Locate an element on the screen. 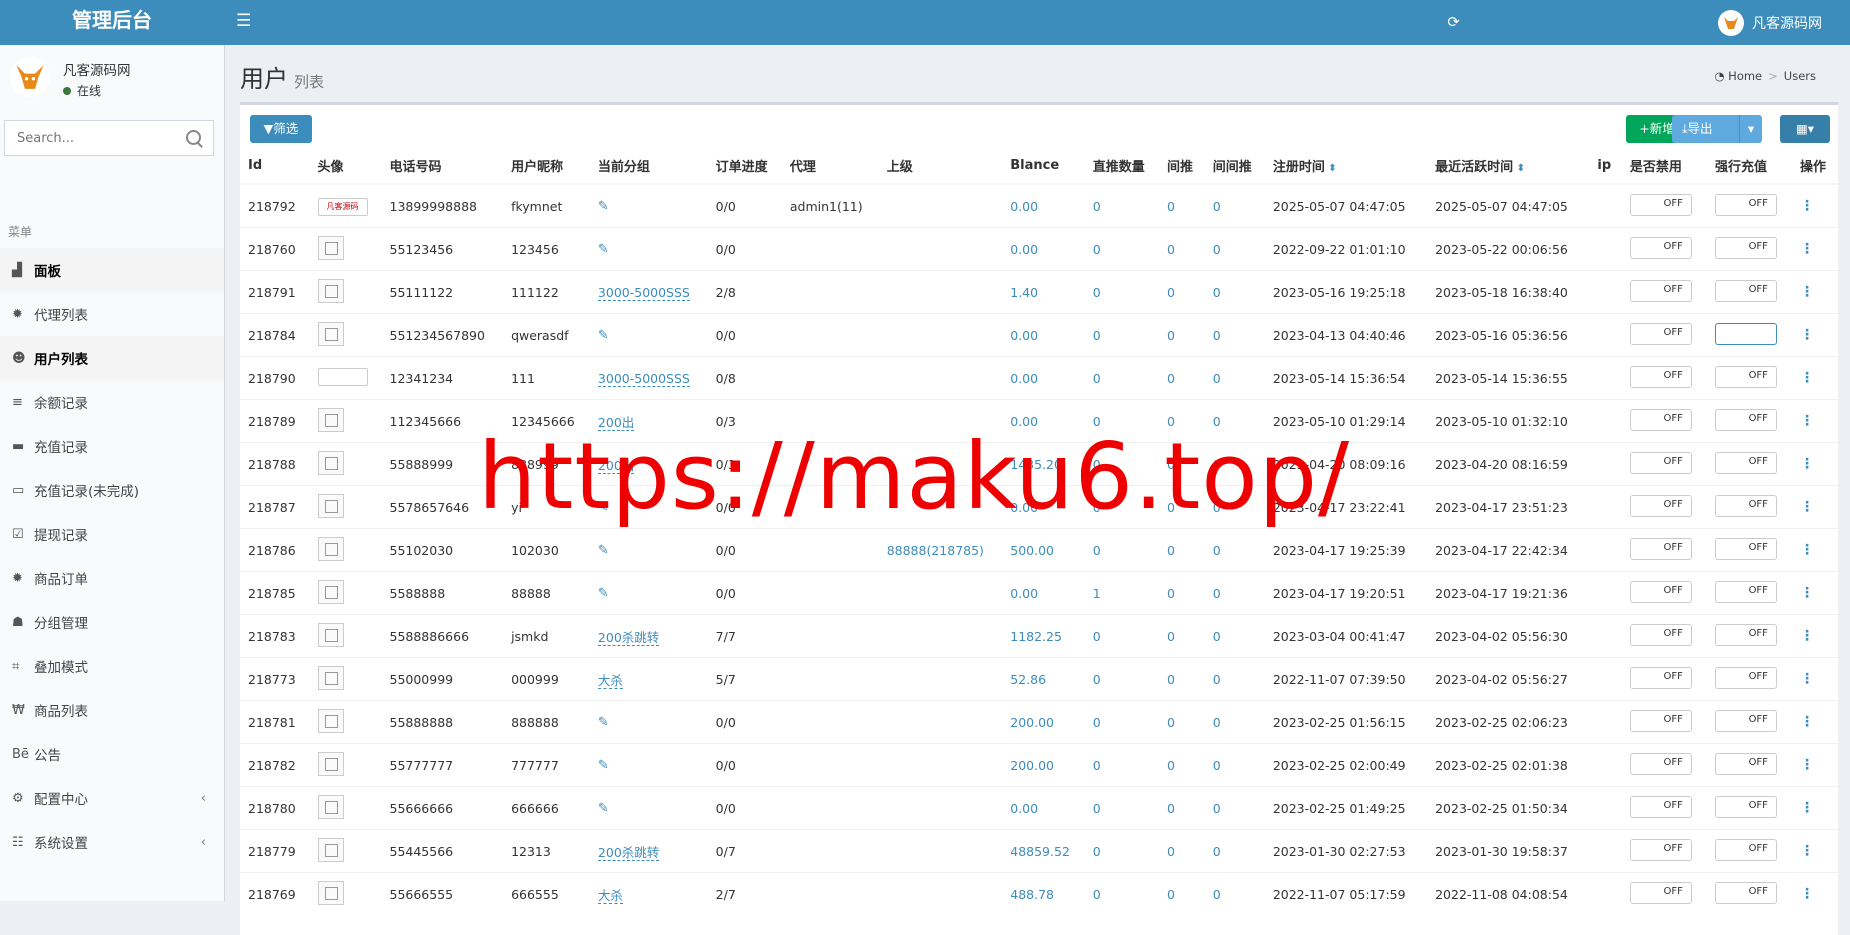  sidebar-item: ✹ 商品订单 is located at coordinates (112, 578).